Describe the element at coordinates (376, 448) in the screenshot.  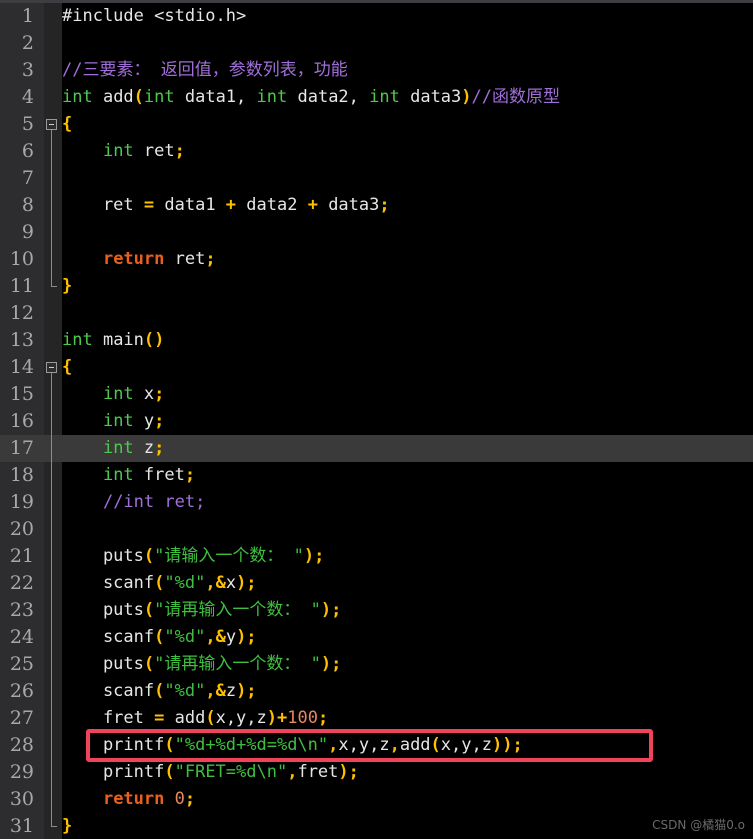
I see `code-line: 17 int z;` at that location.